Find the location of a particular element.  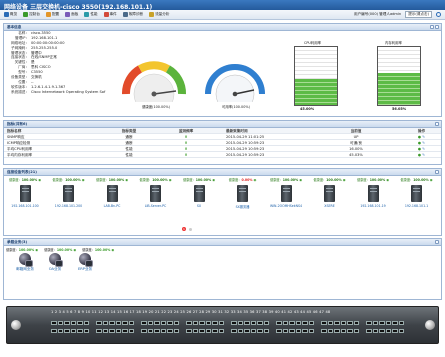

page-indicator: 1 is located at coordinates (184, 229).